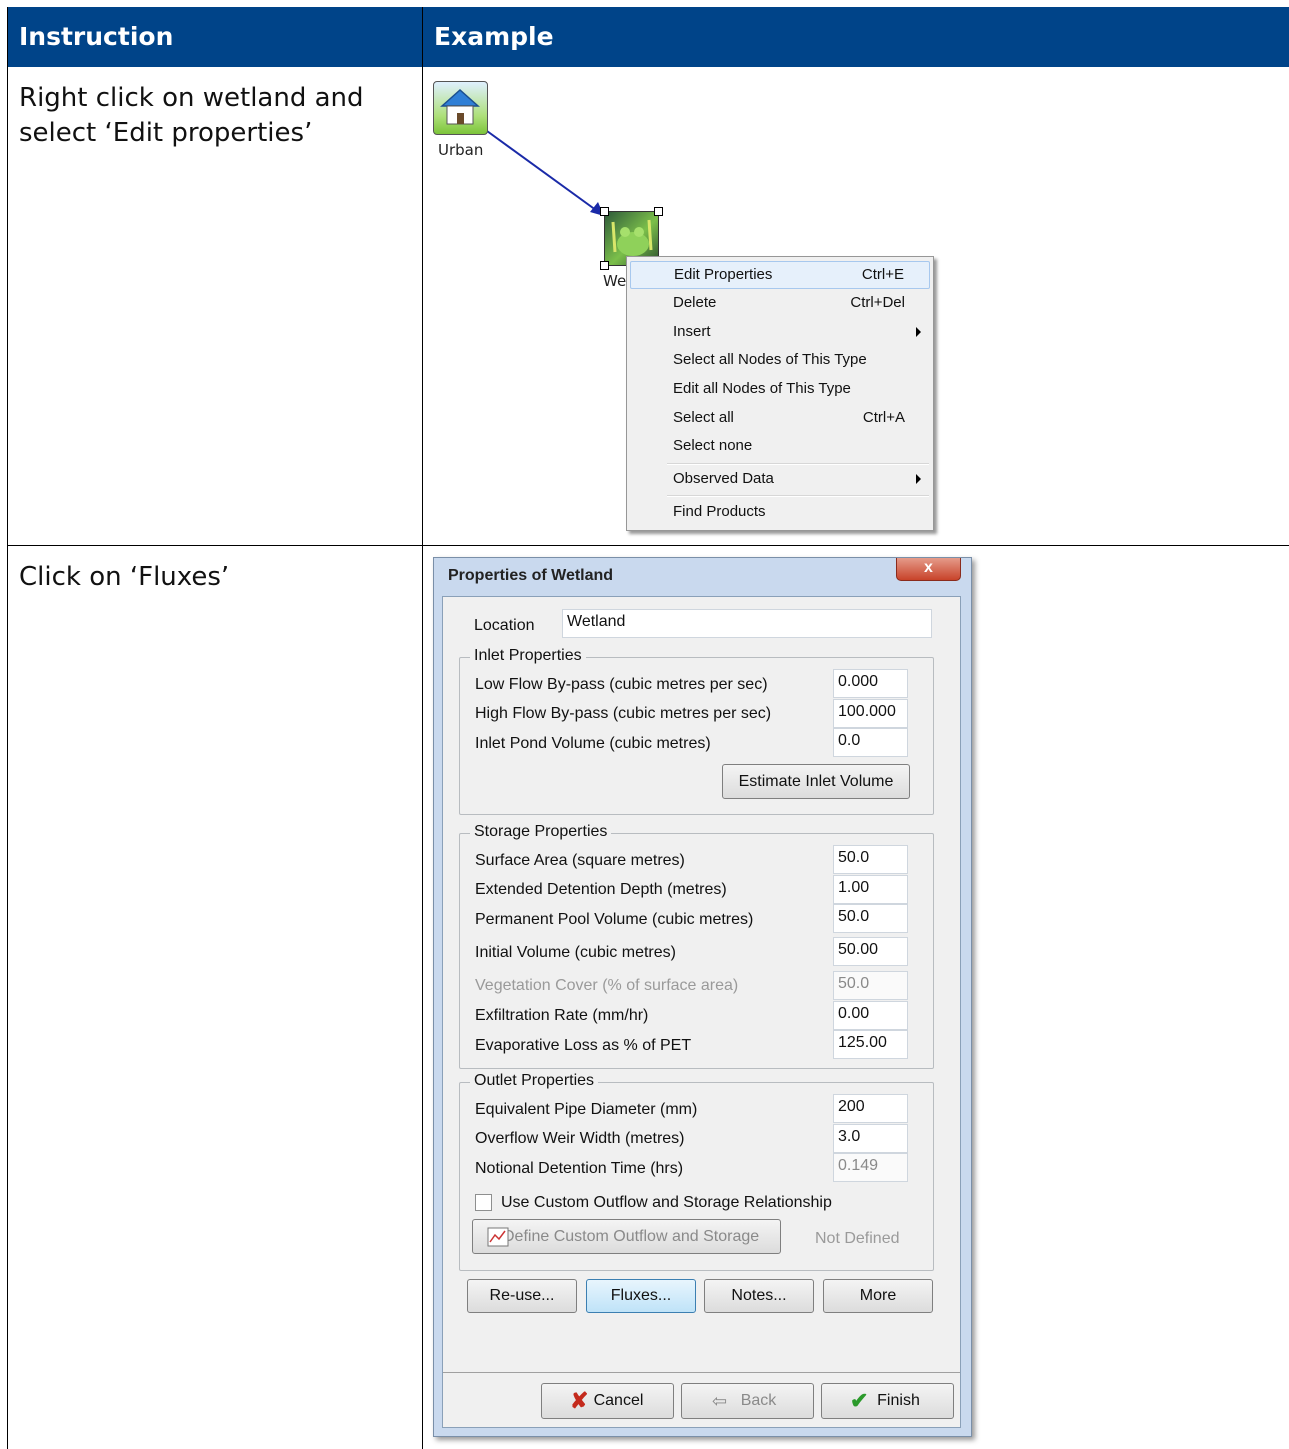 Image resolution: width=1289 pixels, height=1449 pixels. Describe the element at coordinates (626, 1236) in the screenshot. I see `define-custom-outflow-button: Define Custom Outflow and Storage` at that location.